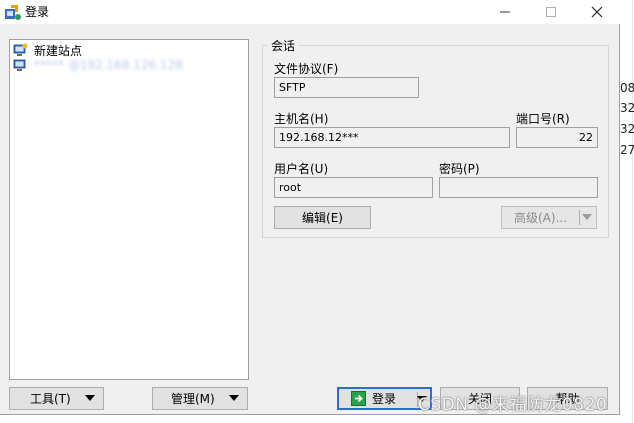  I want to click on username-input: root, so click(353, 187).